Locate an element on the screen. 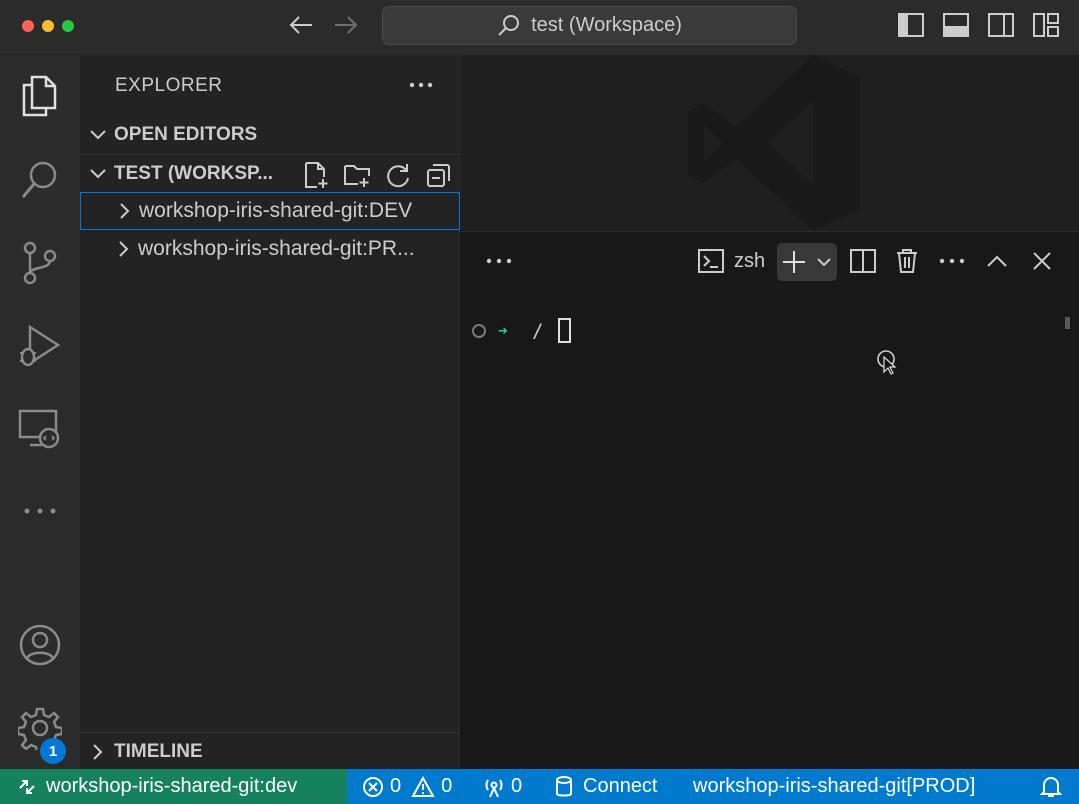 This screenshot has height=804, width=1079. remote-explorer-activity is located at coordinates (40, 429).